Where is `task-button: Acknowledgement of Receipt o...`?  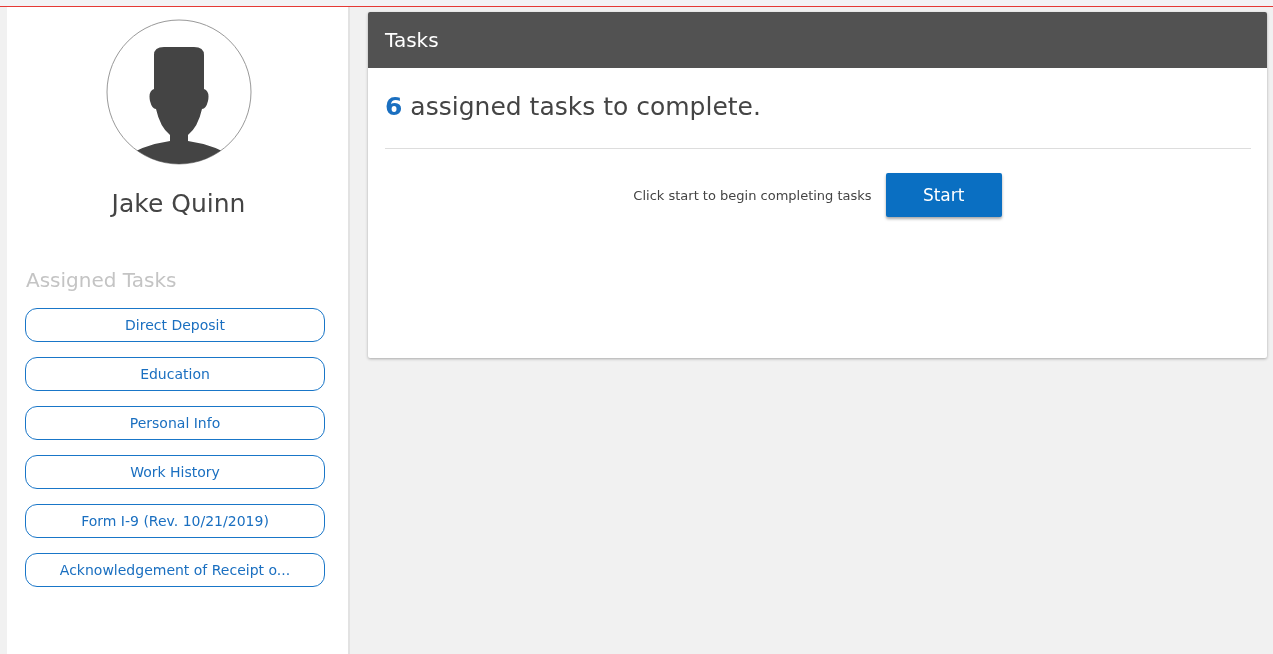
task-button: Acknowledgement of Receipt o... is located at coordinates (175, 570).